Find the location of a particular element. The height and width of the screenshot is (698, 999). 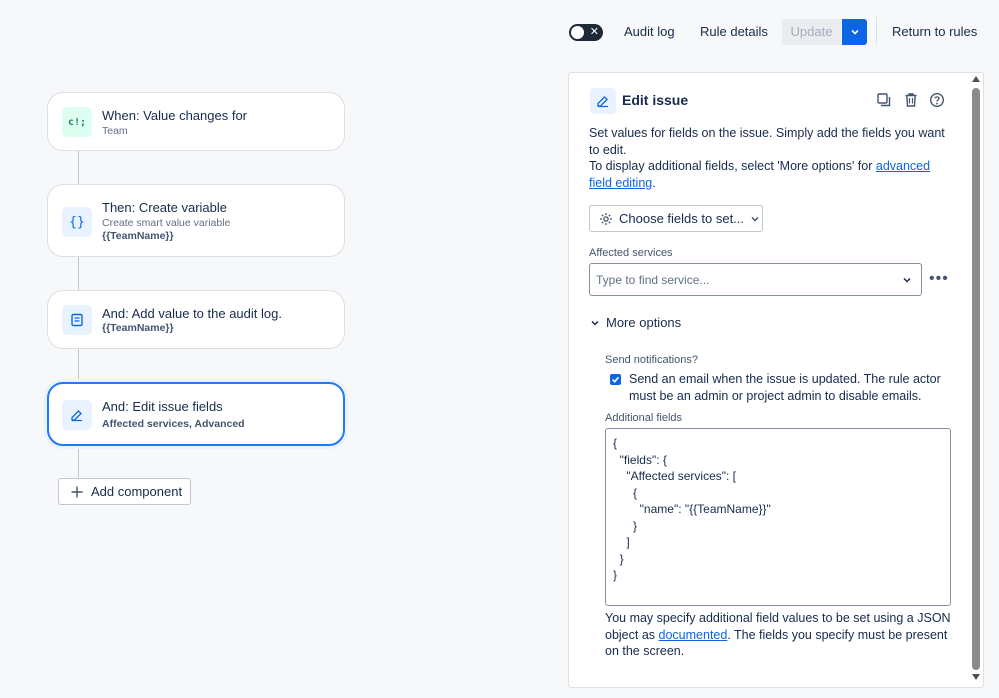

update-dropdown-button is located at coordinates (854, 32).